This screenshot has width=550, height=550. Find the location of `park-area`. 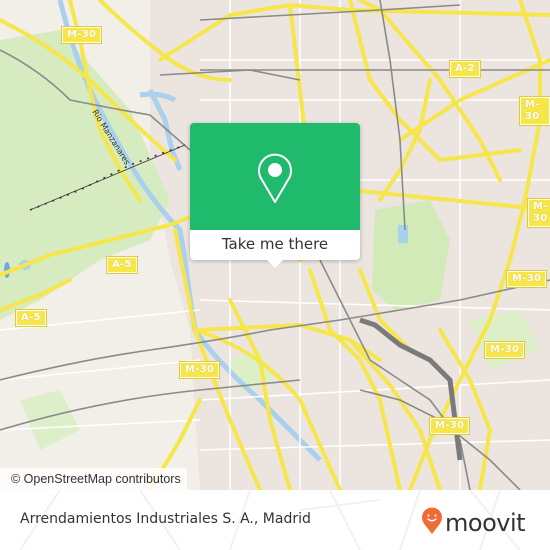

park-area is located at coordinates (50, 420).